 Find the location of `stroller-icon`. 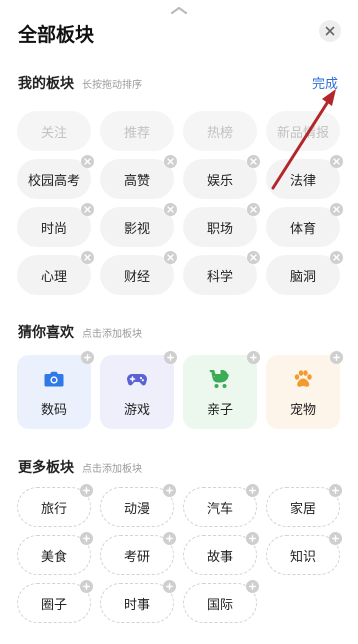

stroller-icon is located at coordinates (219, 378).